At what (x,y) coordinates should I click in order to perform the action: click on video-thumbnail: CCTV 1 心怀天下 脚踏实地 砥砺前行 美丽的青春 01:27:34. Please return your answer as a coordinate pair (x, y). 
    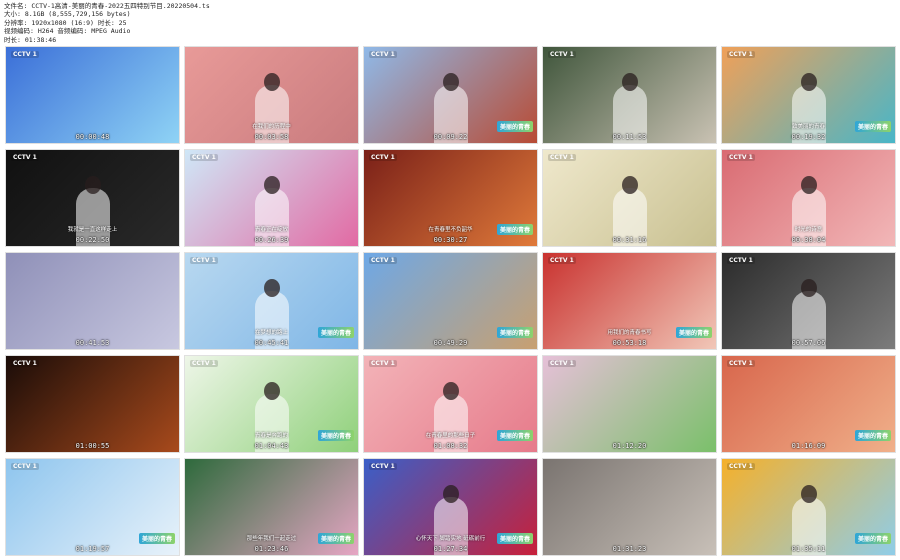
    Looking at the image, I should click on (450, 507).